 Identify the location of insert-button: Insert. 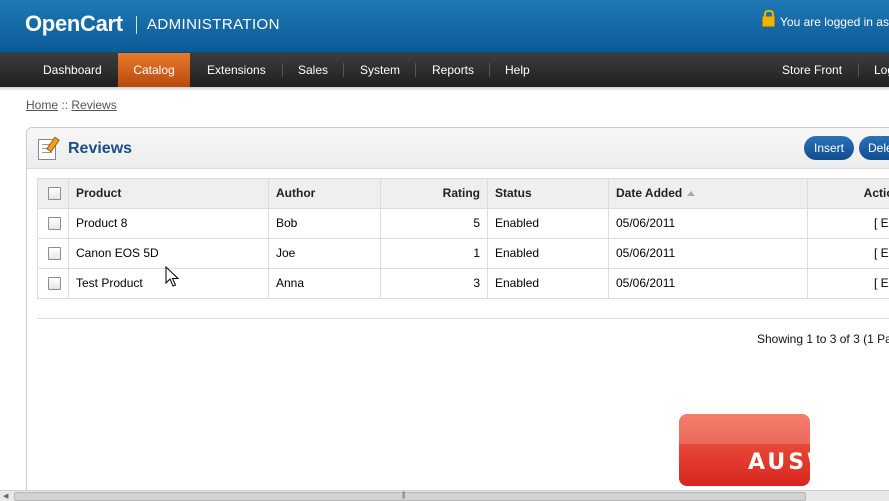
(829, 148).